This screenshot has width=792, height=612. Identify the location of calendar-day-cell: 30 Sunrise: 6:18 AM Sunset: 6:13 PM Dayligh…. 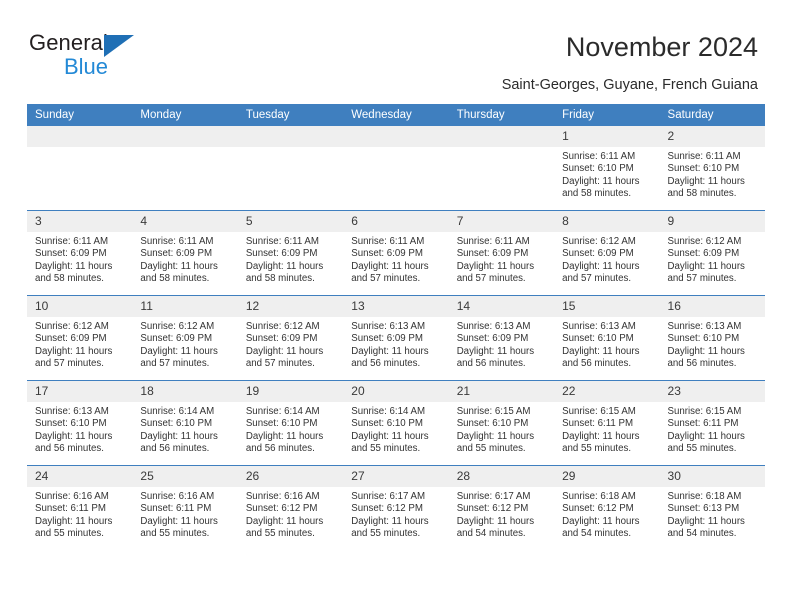
(712, 507).